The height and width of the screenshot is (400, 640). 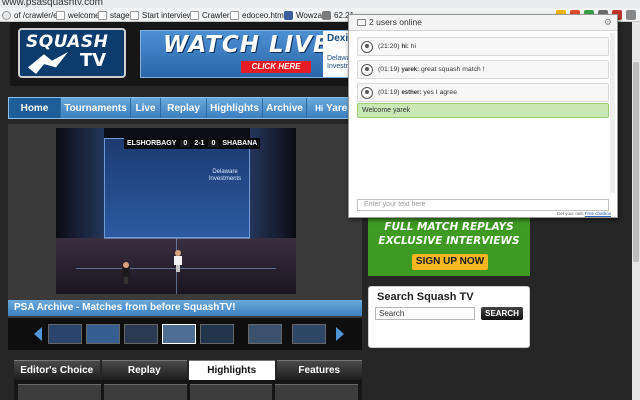 What do you see at coordinates (502, 313) in the screenshot?
I see `search-button: SEARCH` at bounding box center [502, 313].